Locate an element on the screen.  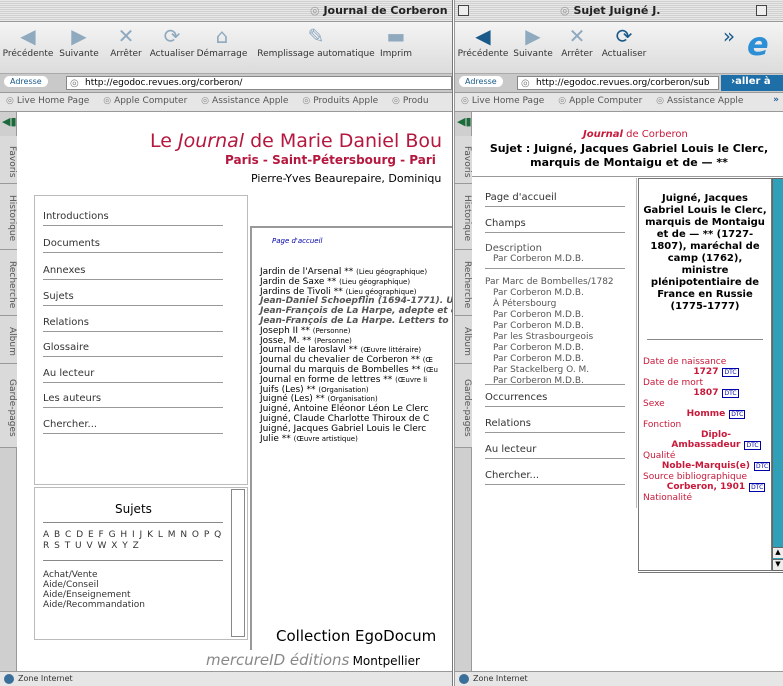
index-entry: Julie ** (Œuvre artistique) is located at coordinates (309, 439).